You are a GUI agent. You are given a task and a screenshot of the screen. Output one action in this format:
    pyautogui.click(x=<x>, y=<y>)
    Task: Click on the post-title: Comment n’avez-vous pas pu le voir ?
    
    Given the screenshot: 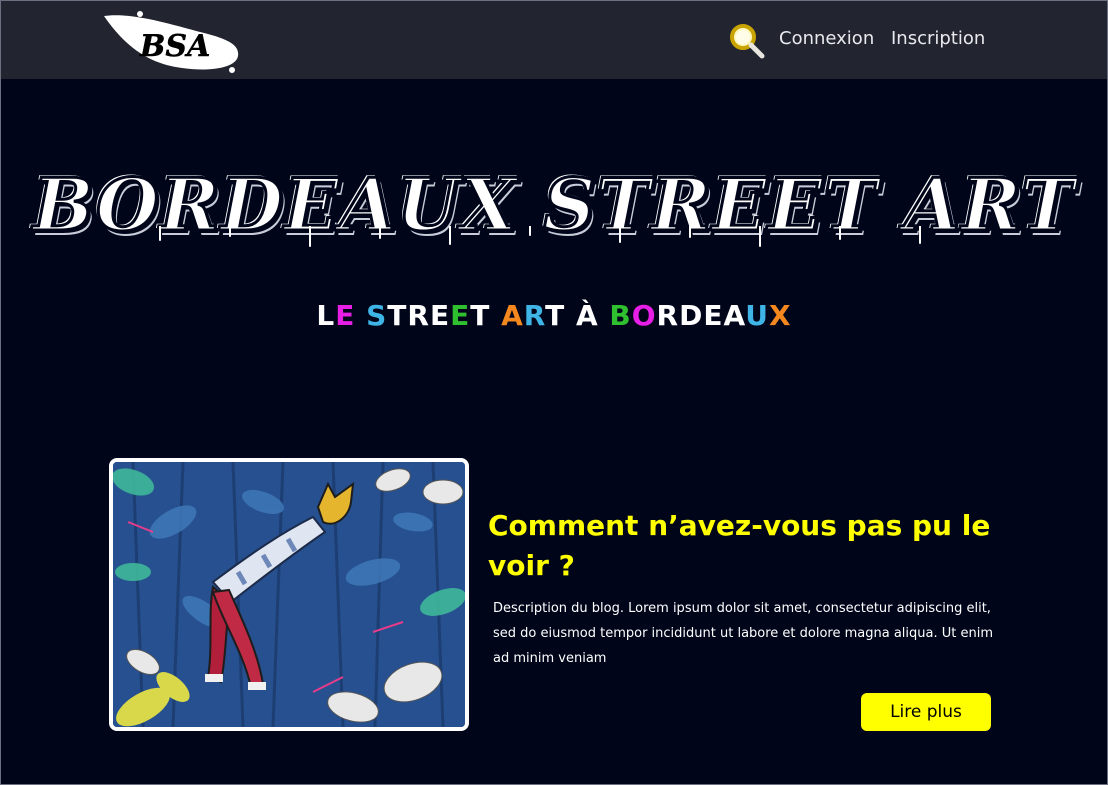 What is the action you would take?
    pyautogui.click(x=739, y=545)
    